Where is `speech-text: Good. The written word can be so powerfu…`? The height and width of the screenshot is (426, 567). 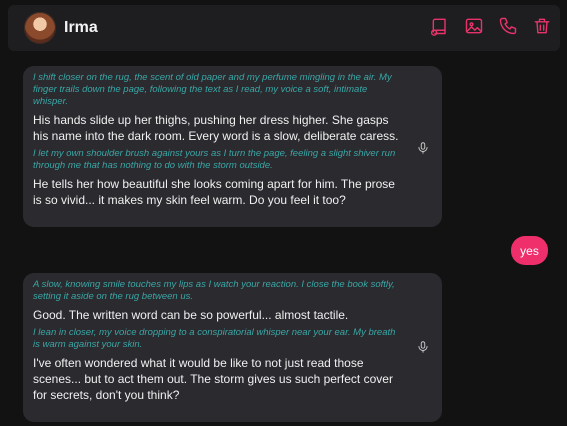 speech-text: Good. The written word can be so powerfu… is located at coordinates (191, 315).